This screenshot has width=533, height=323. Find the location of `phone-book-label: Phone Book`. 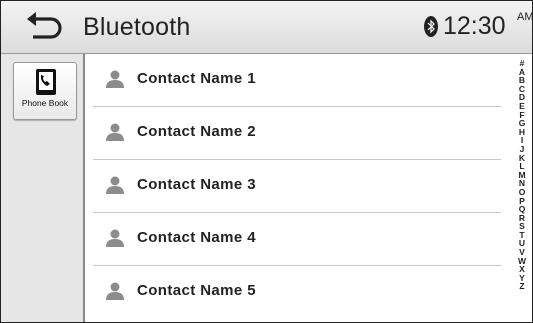

phone-book-label: Phone Book is located at coordinates (45, 103).